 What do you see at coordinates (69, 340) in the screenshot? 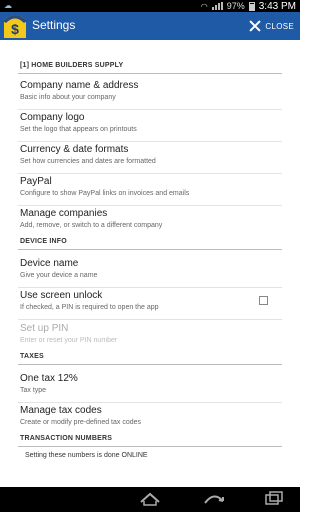
I see `setting-subtitle: Enter or reset your PIN number` at bounding box center [69, 340].